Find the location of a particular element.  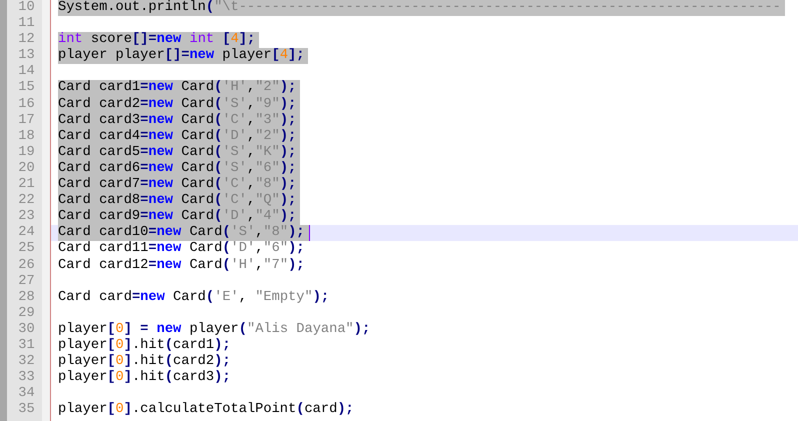

line-number: 28 is located at coordinates (26, 297).